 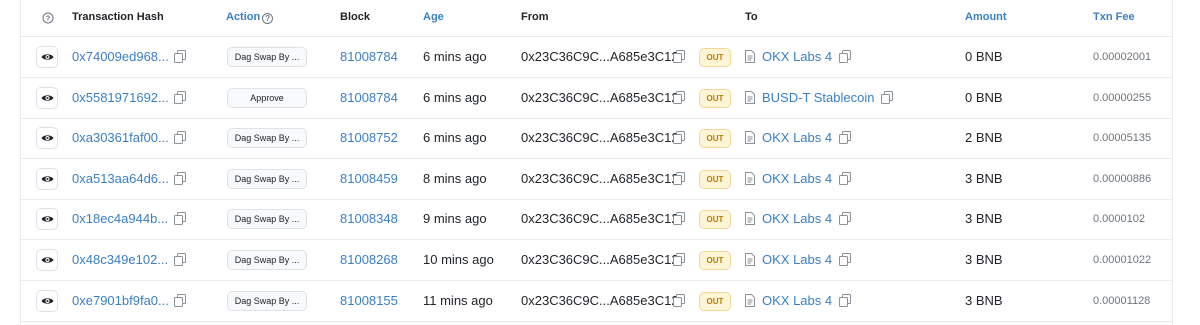 What do you see at coordinates (369, 178) in the screenshot?
I see `block-link: 81008459` at bounding box center [369, 178].